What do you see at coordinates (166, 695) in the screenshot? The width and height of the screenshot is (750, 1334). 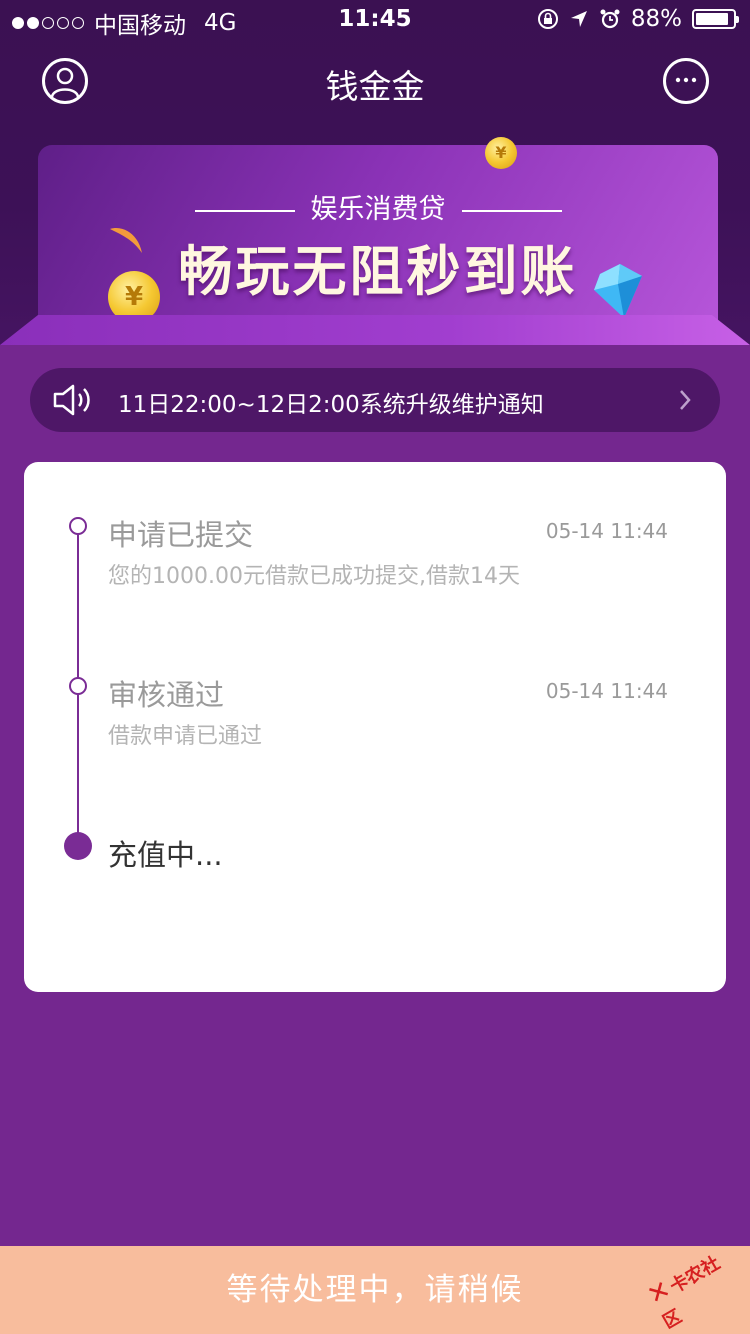 I see `step-title: 审核通过` at bounding box center [166, 695].